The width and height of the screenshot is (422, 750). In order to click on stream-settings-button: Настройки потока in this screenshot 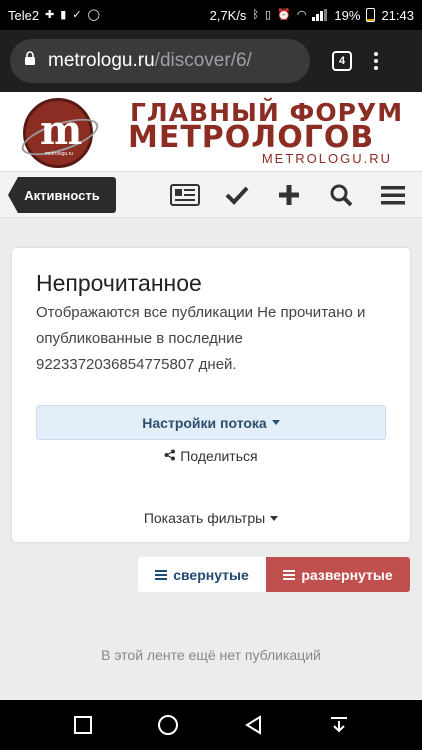, I will do `click(211, 422)`.